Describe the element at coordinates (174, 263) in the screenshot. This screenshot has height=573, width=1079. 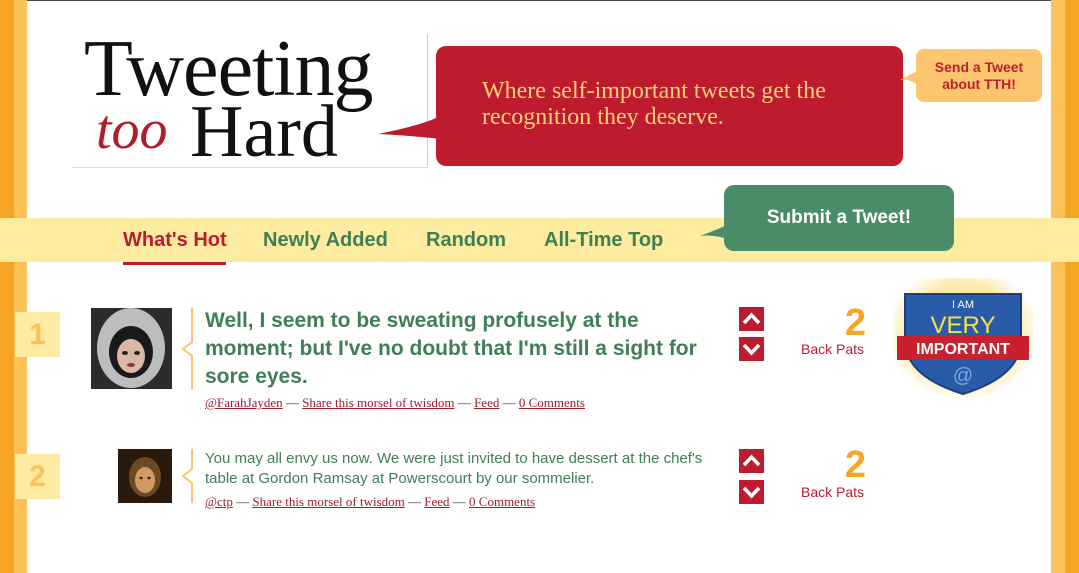
I see `active-tab-underline` at that location.